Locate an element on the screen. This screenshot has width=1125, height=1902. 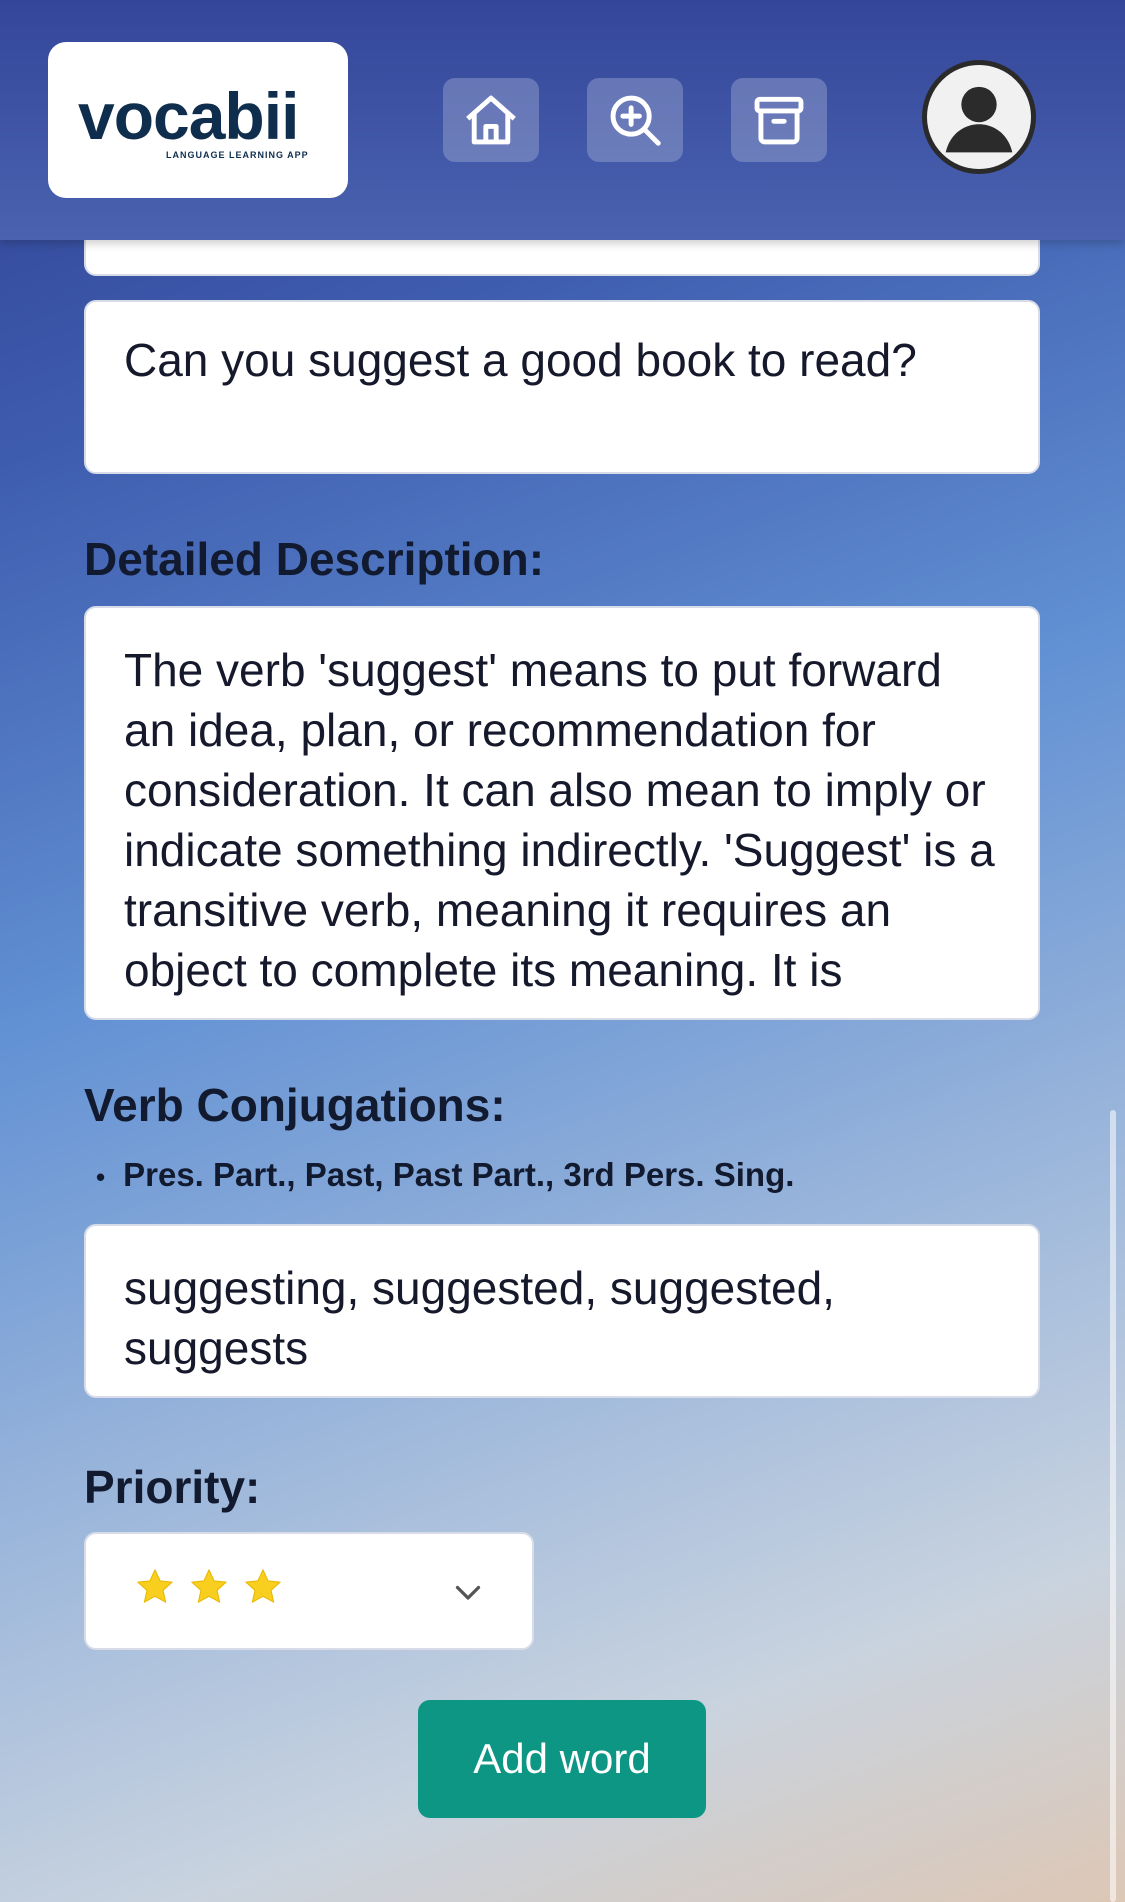
app-header: vocabii LANGUAGE LEARNING APP is located at coordinates (562, 120).